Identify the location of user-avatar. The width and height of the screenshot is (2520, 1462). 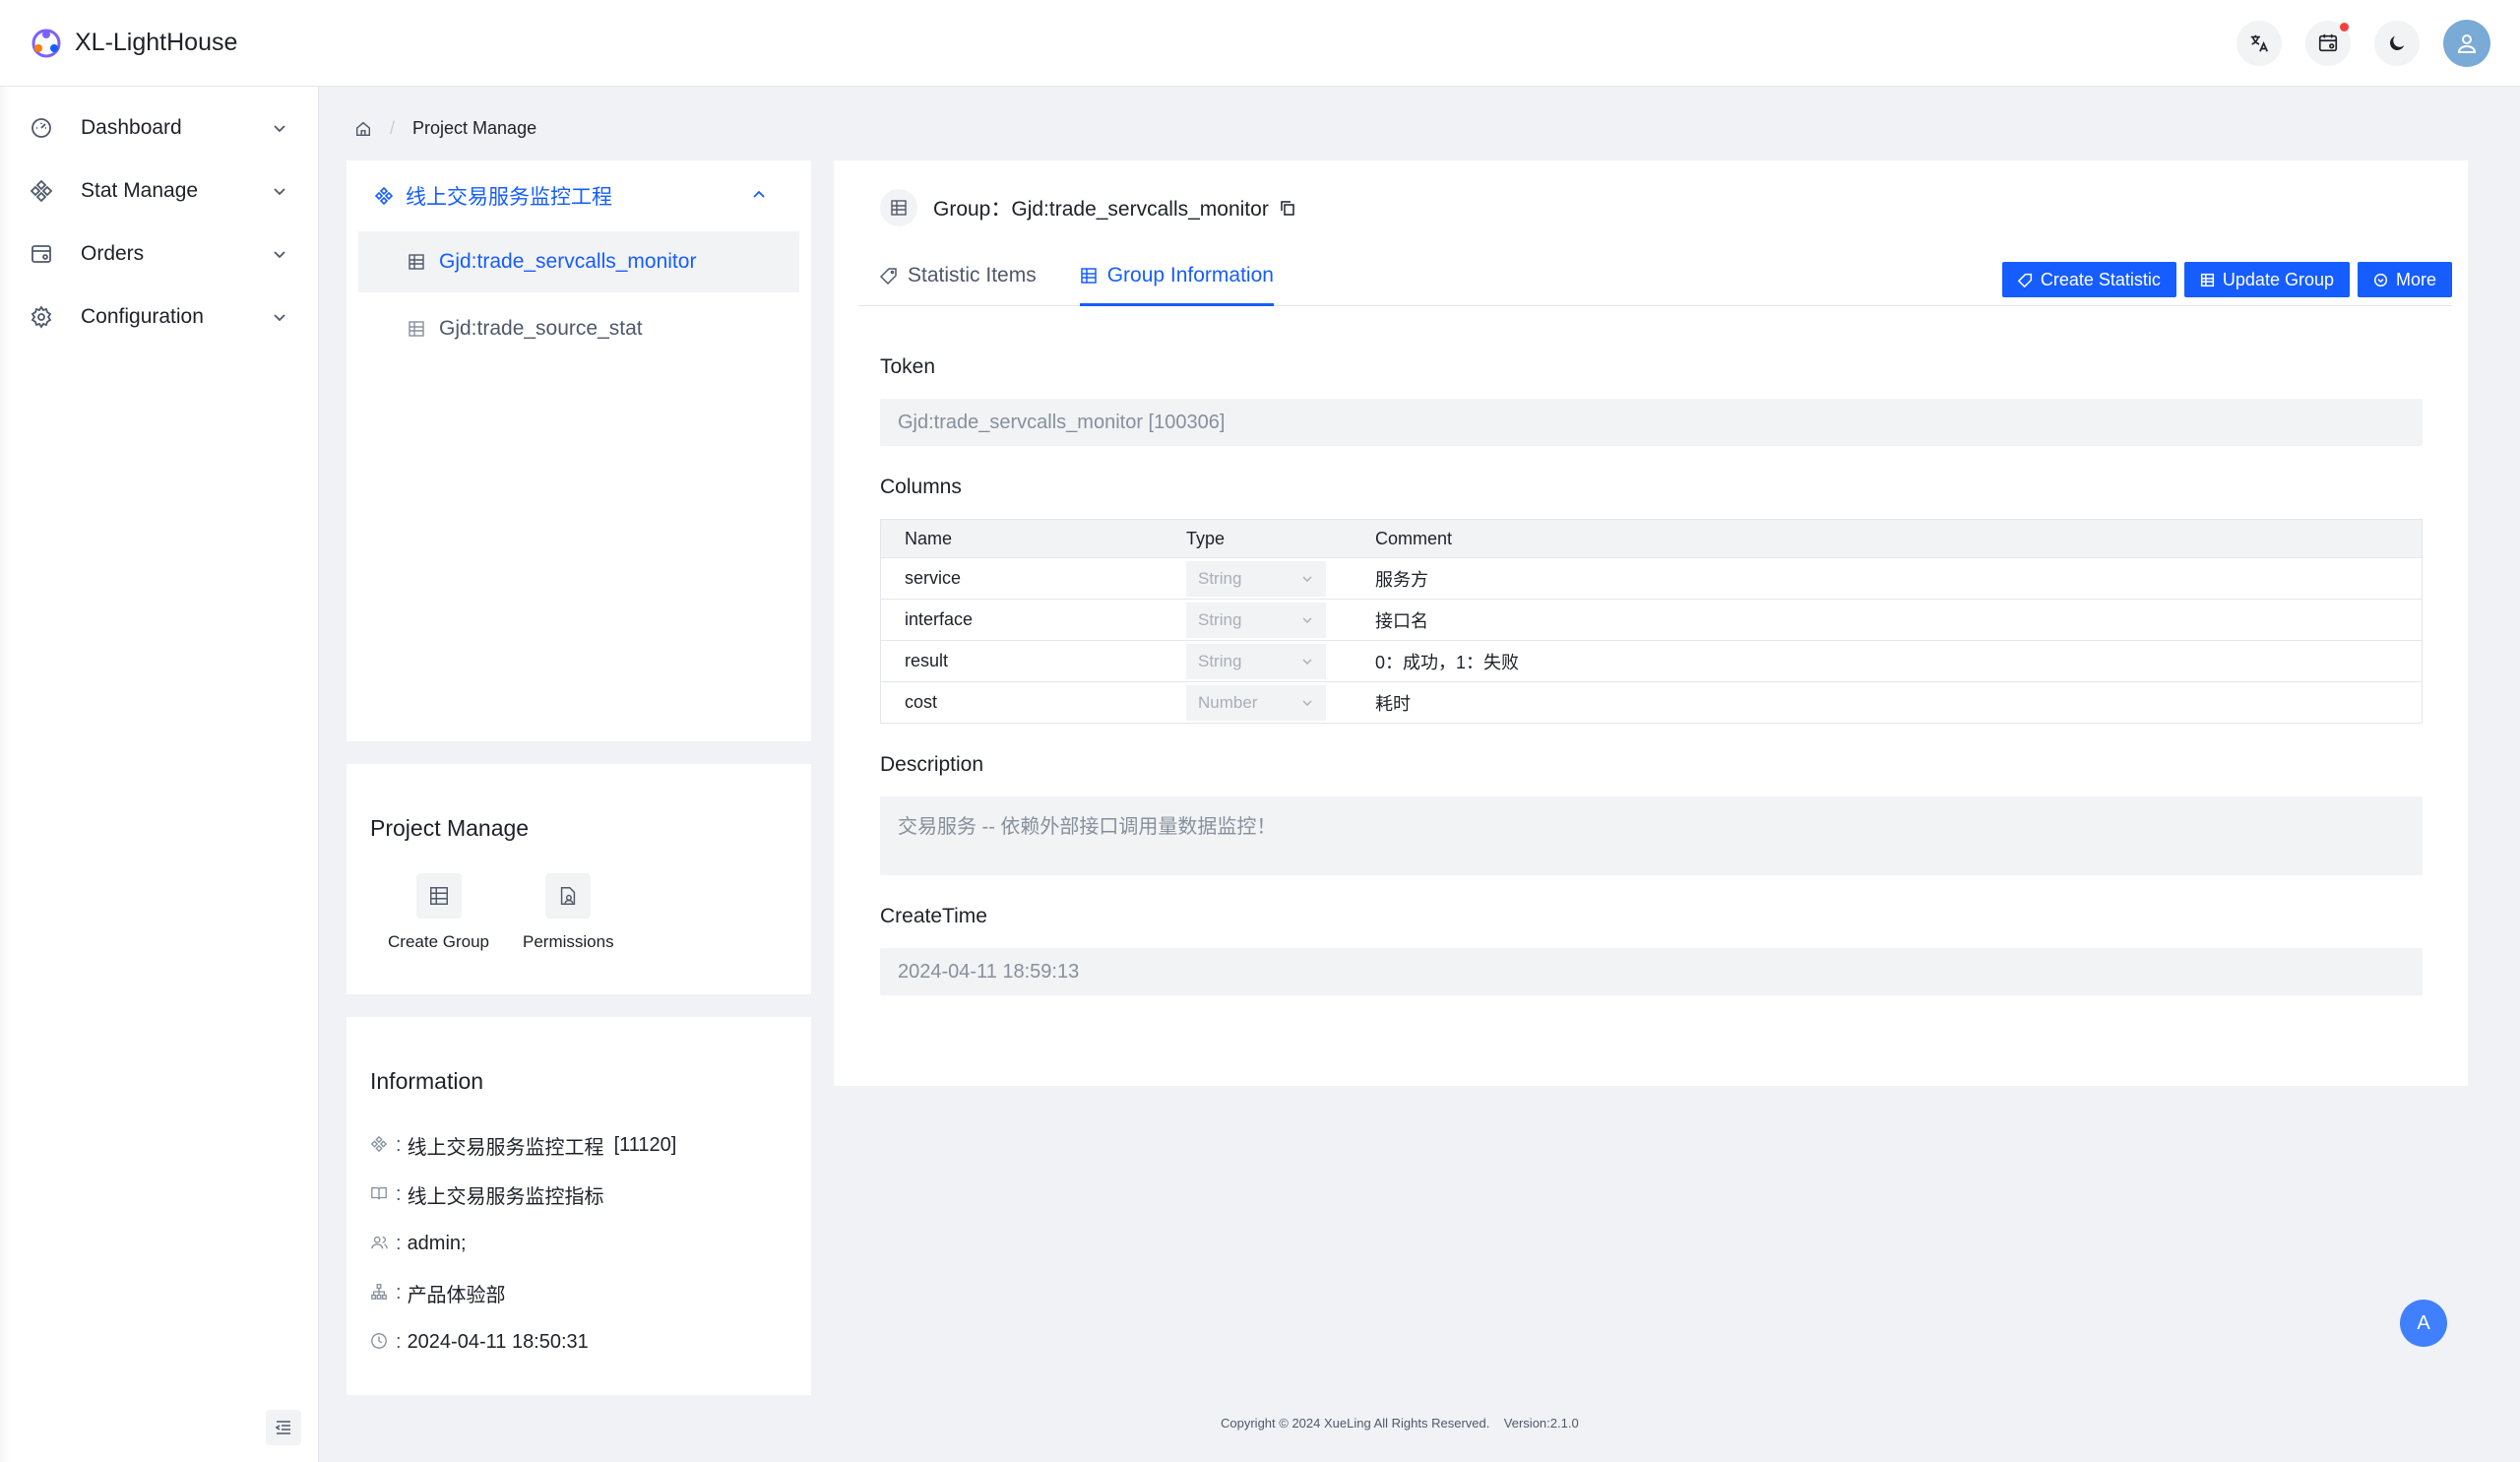
(2466, 43).